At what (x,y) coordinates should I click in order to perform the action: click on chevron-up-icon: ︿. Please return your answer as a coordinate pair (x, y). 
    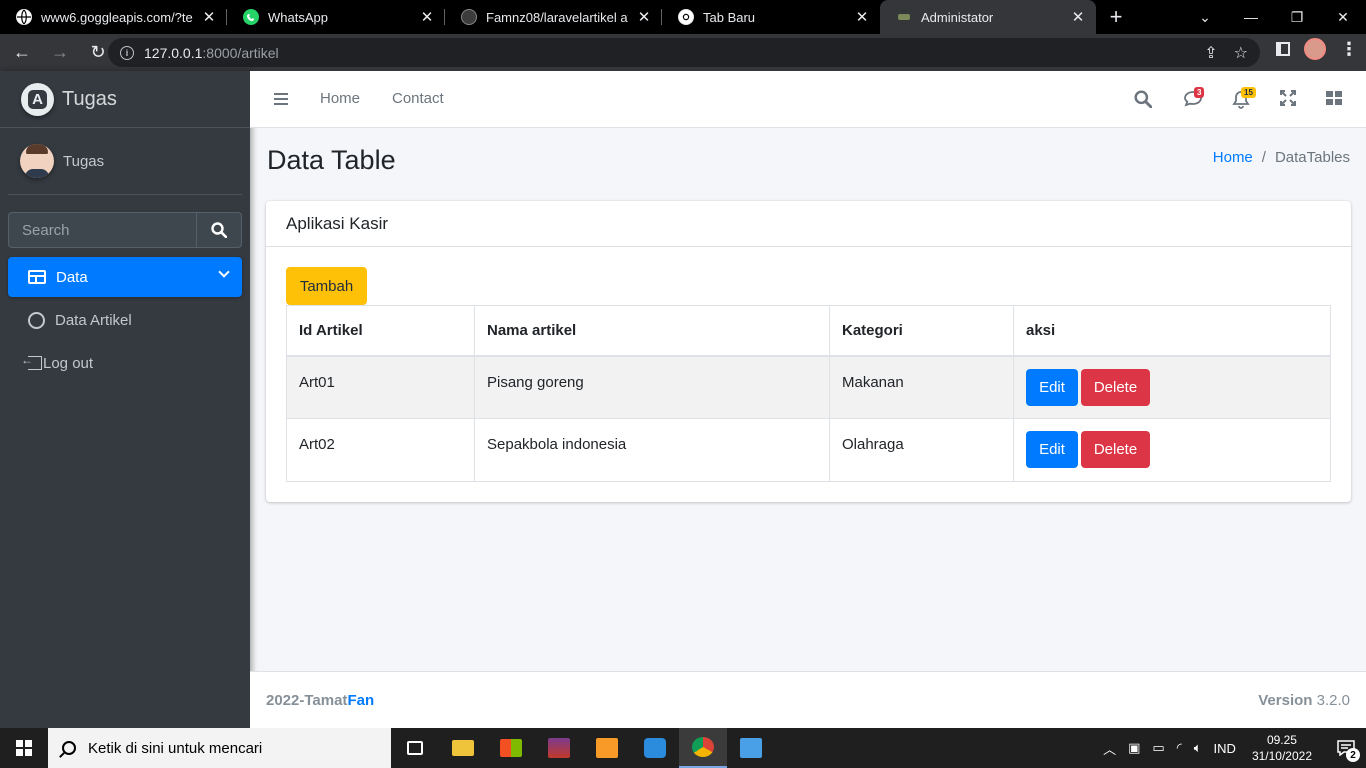
    Looking at the image, I should click on (1109, 748).